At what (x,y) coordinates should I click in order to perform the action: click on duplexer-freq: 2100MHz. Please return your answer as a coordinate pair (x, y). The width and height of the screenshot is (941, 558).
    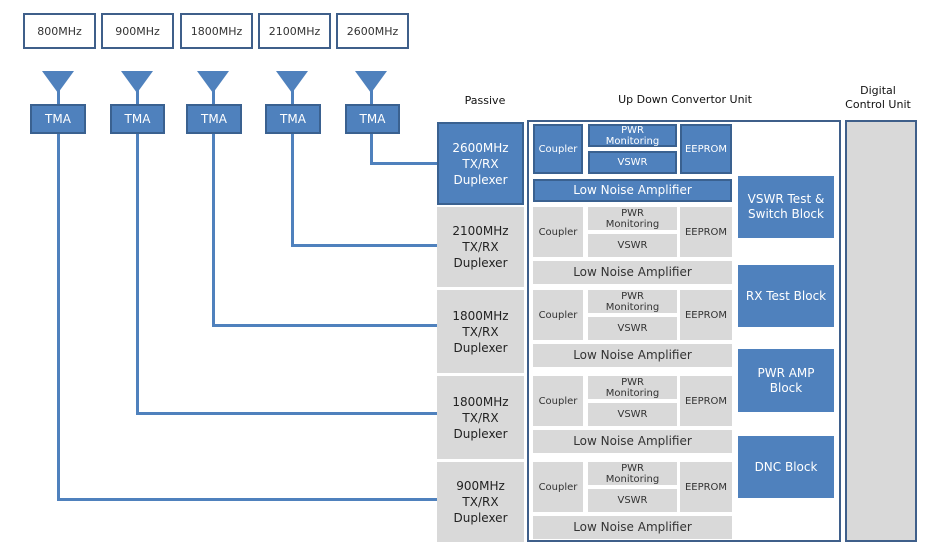
    Looking at the image, I should click on (480, 231).